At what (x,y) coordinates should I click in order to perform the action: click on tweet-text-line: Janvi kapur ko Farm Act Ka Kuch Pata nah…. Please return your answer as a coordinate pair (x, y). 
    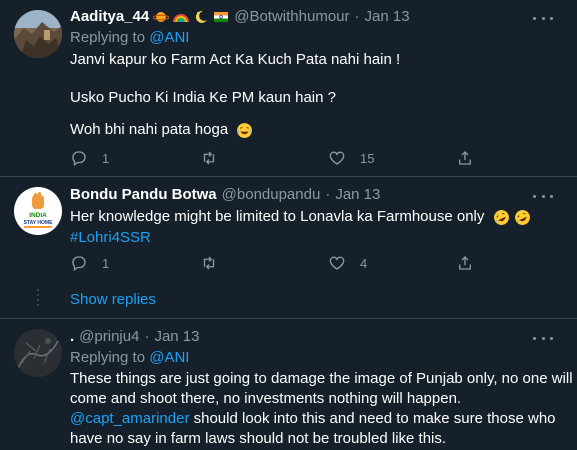
    Looking at the image, I should click on (235, 59).